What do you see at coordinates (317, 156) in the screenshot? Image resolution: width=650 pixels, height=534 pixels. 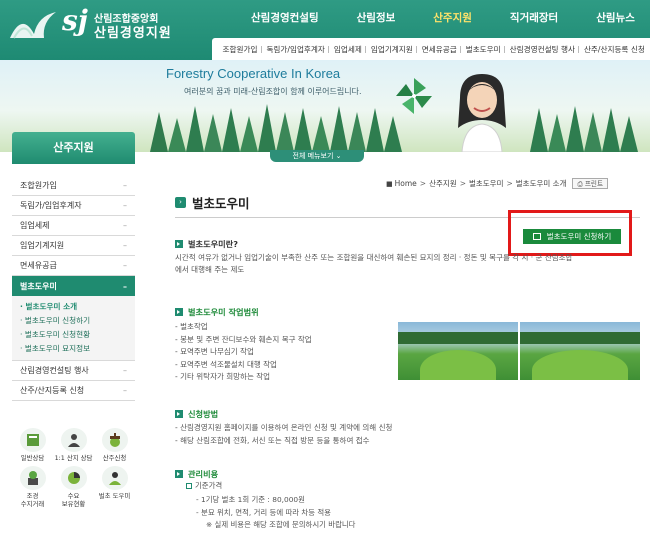 I see `view-all-menu-button: 전체 메뉴보기 ⌄` at bounding box center [317, 156].